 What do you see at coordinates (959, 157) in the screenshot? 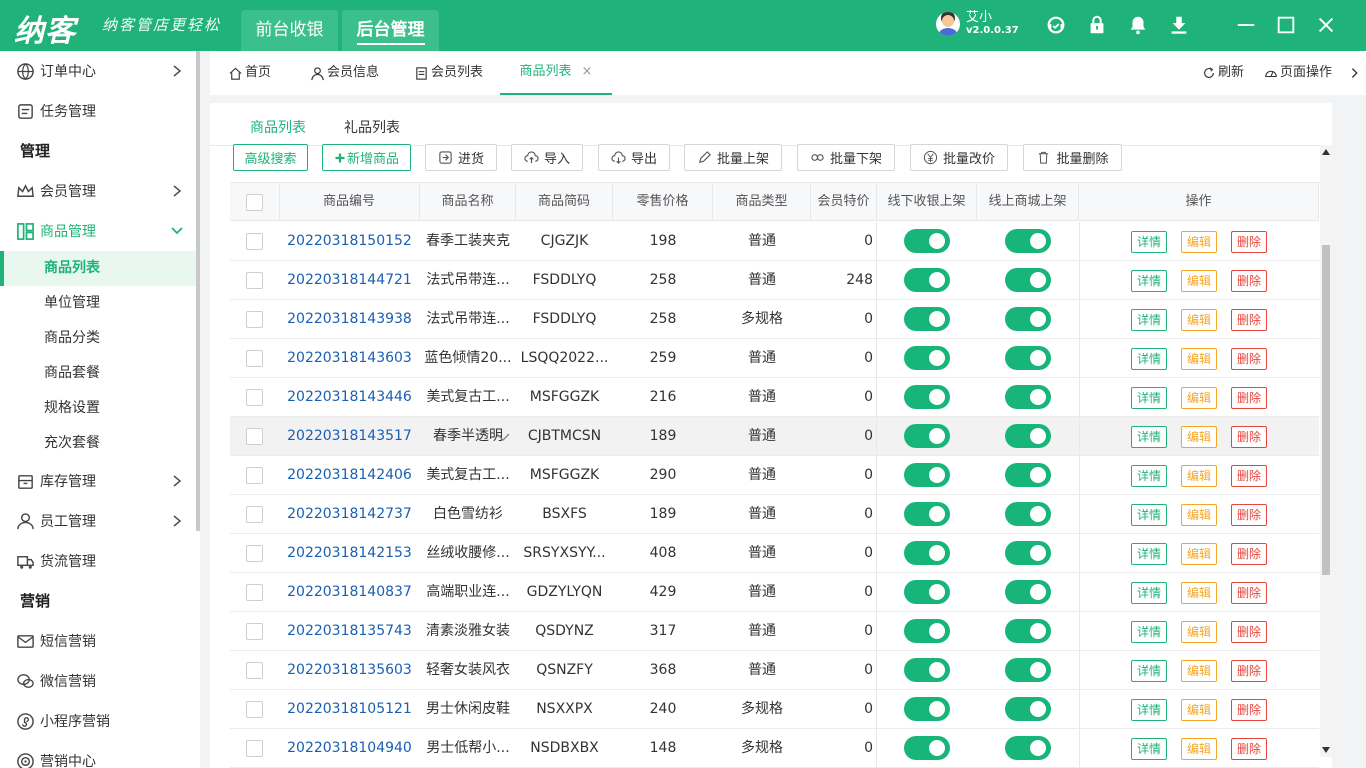
I see `batch-reprice-button: 批量改价` at bounding box center [959, 157].